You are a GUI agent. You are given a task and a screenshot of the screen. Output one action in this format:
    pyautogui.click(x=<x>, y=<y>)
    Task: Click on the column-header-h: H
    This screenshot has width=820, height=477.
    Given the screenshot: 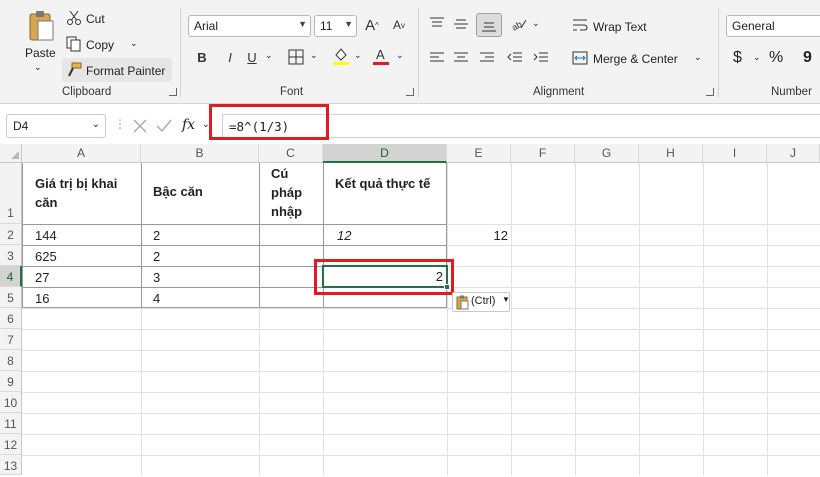 What is the action you would take?
    pyautogui.click(x=671, y=153)
    